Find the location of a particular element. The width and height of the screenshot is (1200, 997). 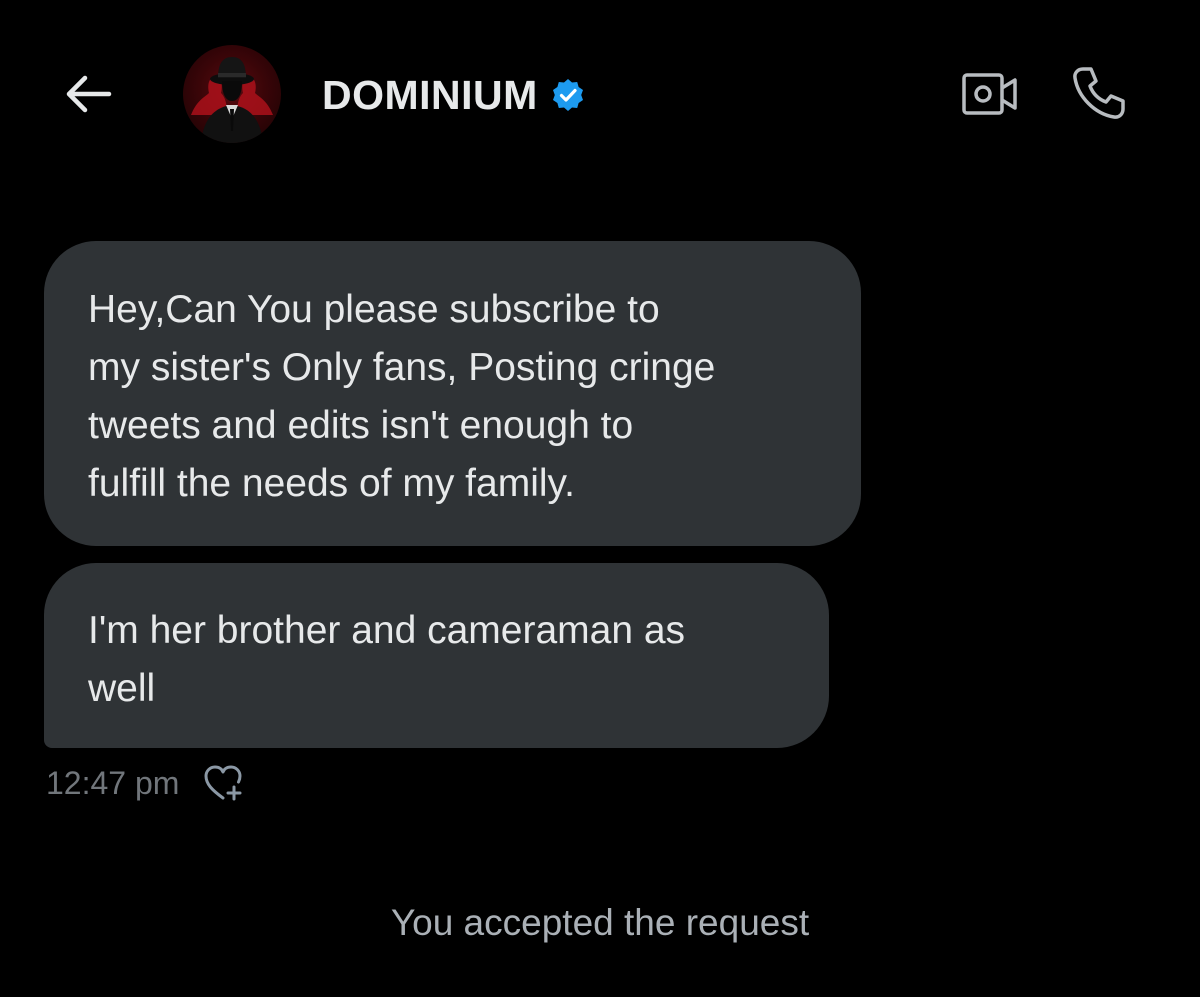

contact-name: DOMINIUM is located at coordinates (430, 94).